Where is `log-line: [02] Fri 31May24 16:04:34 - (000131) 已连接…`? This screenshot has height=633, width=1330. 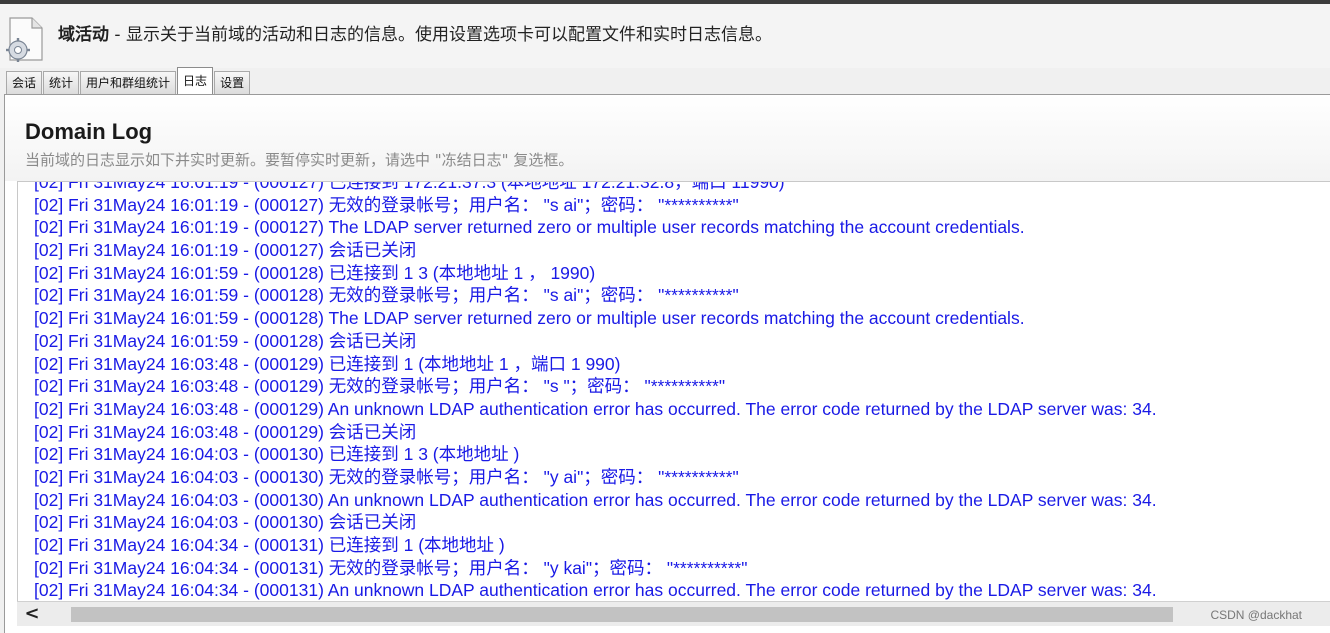
log-line: [02] Fri 31May24 16:04:34 - (000131) 已连接… is located at coordinates (269, 545).